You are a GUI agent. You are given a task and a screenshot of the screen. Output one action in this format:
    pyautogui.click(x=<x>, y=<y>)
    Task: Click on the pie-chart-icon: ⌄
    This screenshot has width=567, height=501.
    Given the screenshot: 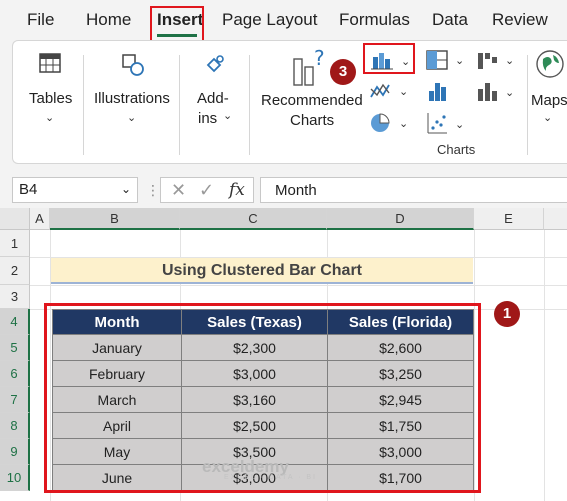 What is the action you would take?
    pyautogui.click(x=389, y=122)
    